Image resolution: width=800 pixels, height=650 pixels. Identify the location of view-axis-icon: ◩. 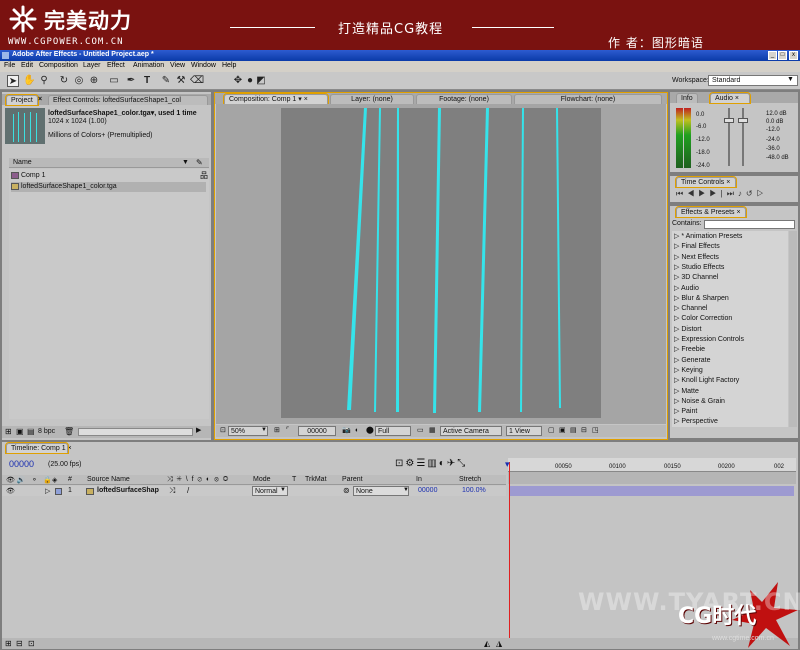
(261, 81).